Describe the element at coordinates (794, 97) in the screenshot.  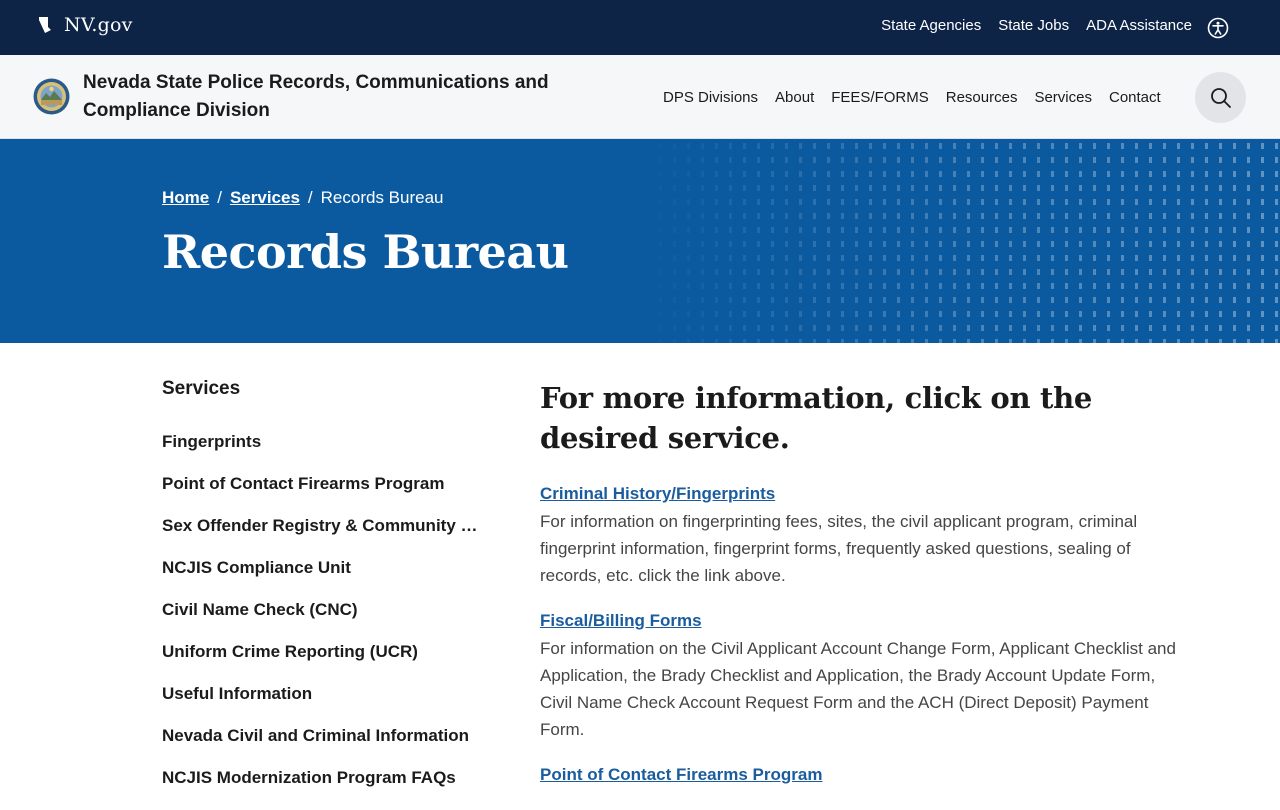
I see `nav-about: About` at that location.